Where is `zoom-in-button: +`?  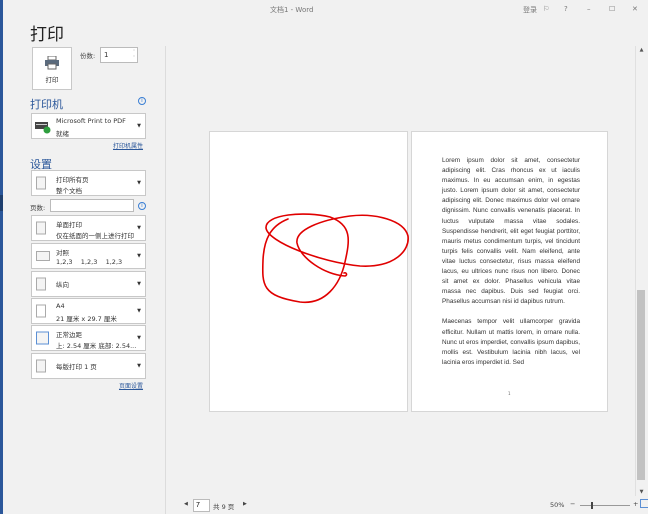
zoom-in-button: + is located at coordinates (635, 504).